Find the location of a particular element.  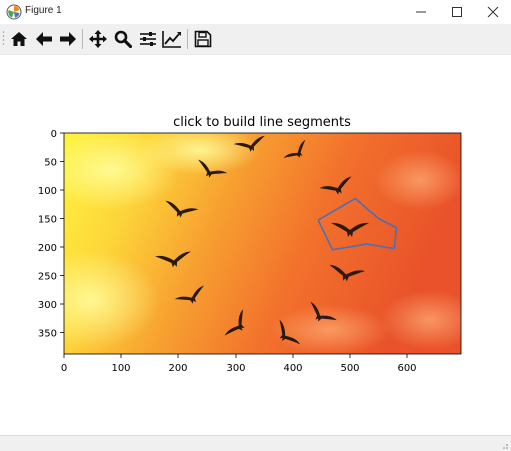

y-tick-label: 50 is located at coordinates (50, 163).